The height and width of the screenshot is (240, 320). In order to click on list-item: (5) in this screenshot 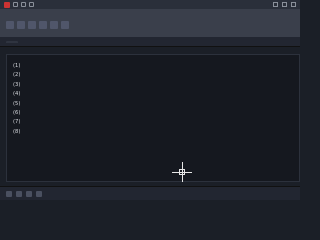, I will do `click(153, 104)`.